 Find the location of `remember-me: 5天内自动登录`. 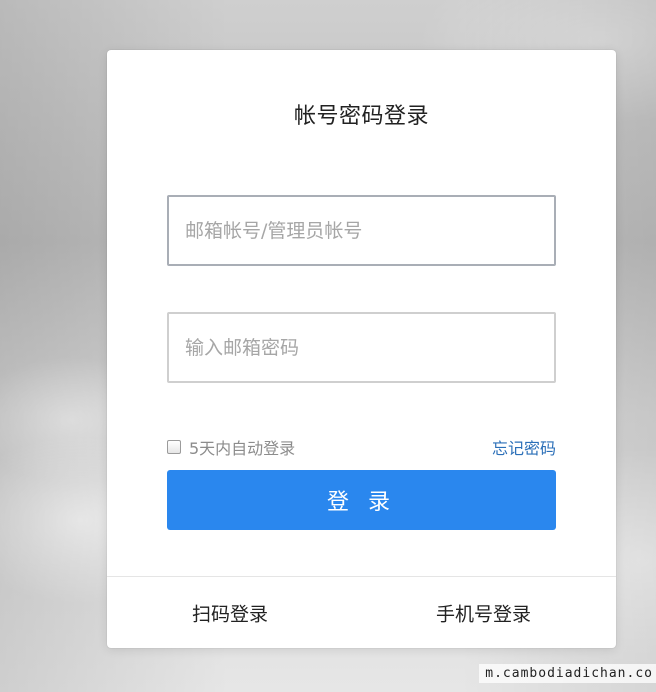

remember-me: 5天内自动登录 is located at coordinates (231, 447).